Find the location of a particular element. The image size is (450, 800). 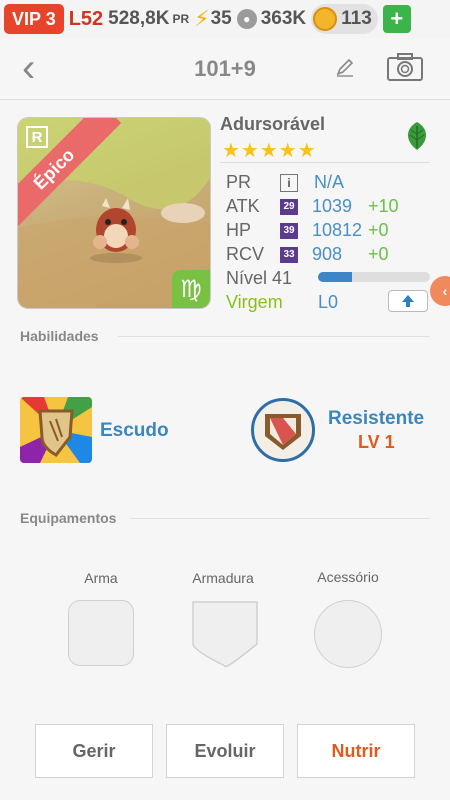

equipment-section-label: Equipamentos is located at coordinates (68, 518).